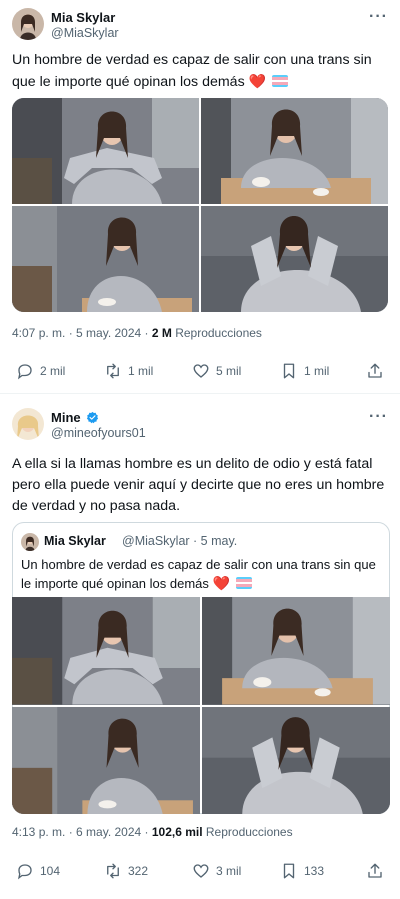  I want to click on retweet-button: 1 mil, so click(128, 371).